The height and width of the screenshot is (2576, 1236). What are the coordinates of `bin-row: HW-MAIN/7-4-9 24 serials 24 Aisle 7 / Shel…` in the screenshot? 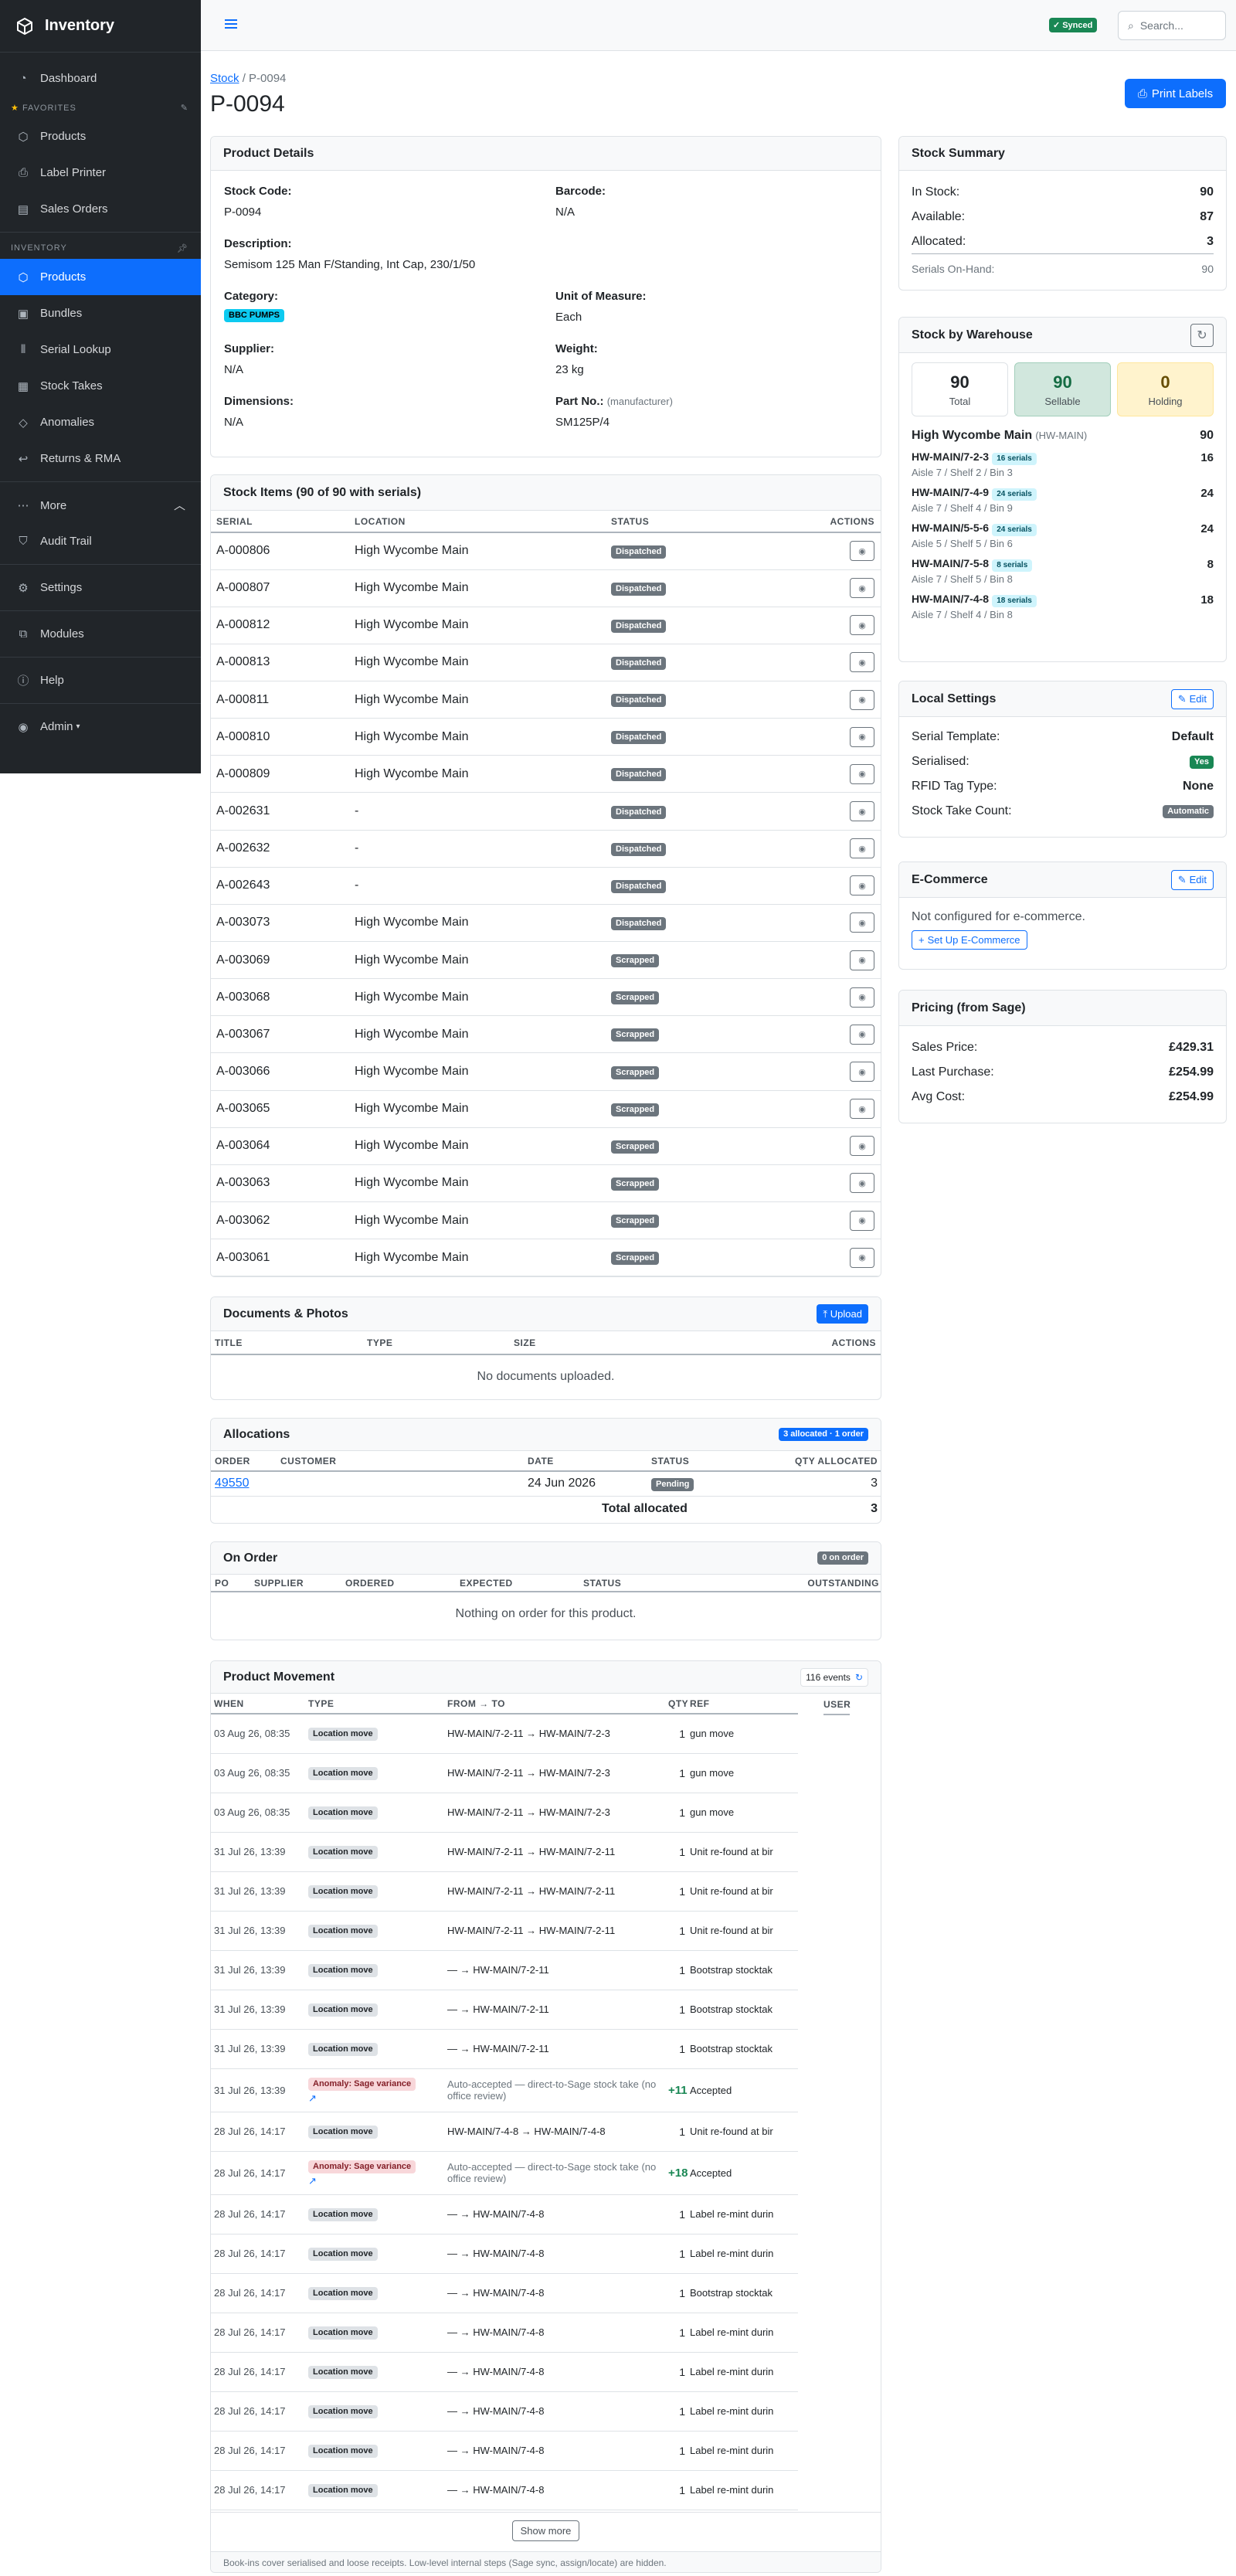 It's located at (1063, 504).